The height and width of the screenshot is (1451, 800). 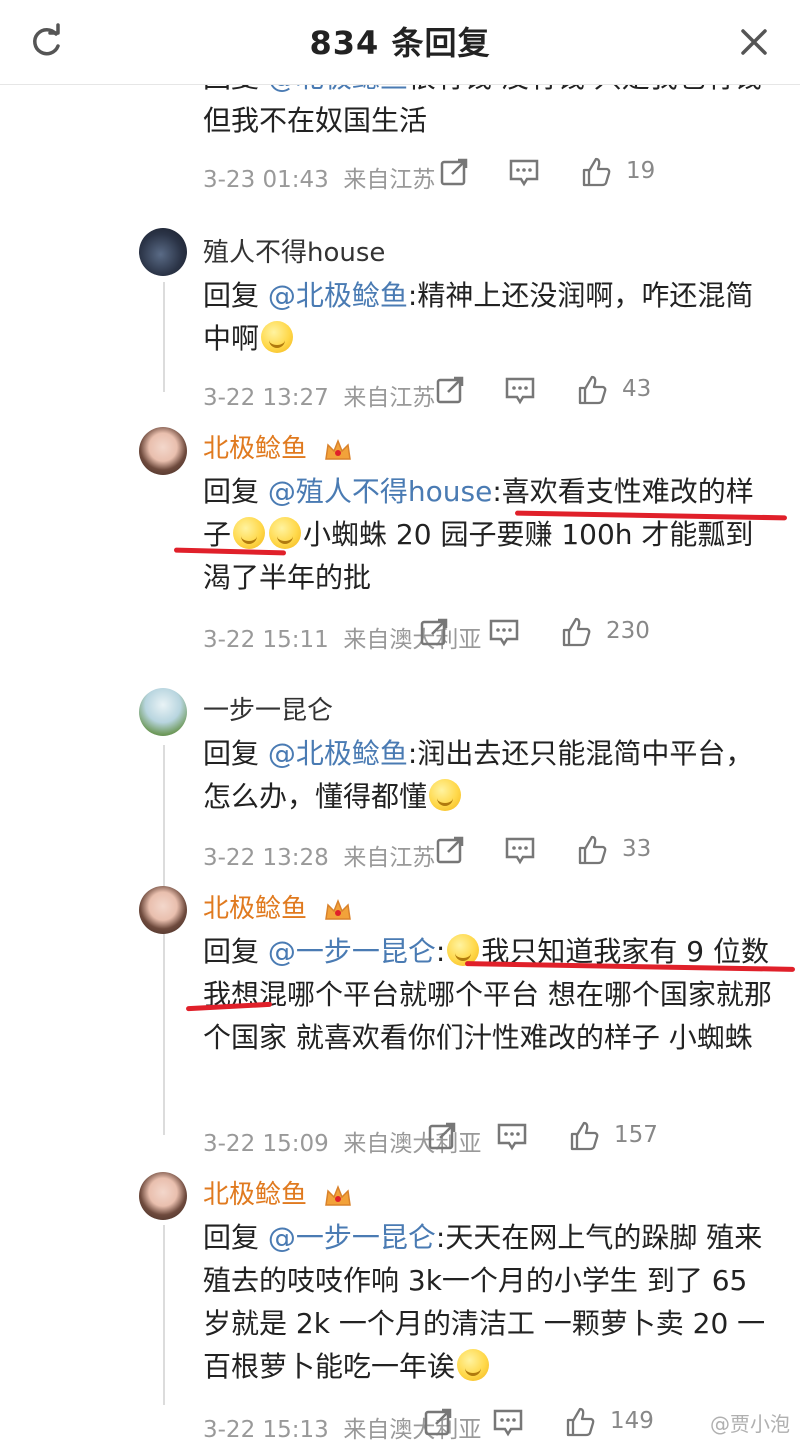 What do you see at coordinates (641, 171) in the screenshot?
I see `like-count: 19` at bounding box center [641, 171].